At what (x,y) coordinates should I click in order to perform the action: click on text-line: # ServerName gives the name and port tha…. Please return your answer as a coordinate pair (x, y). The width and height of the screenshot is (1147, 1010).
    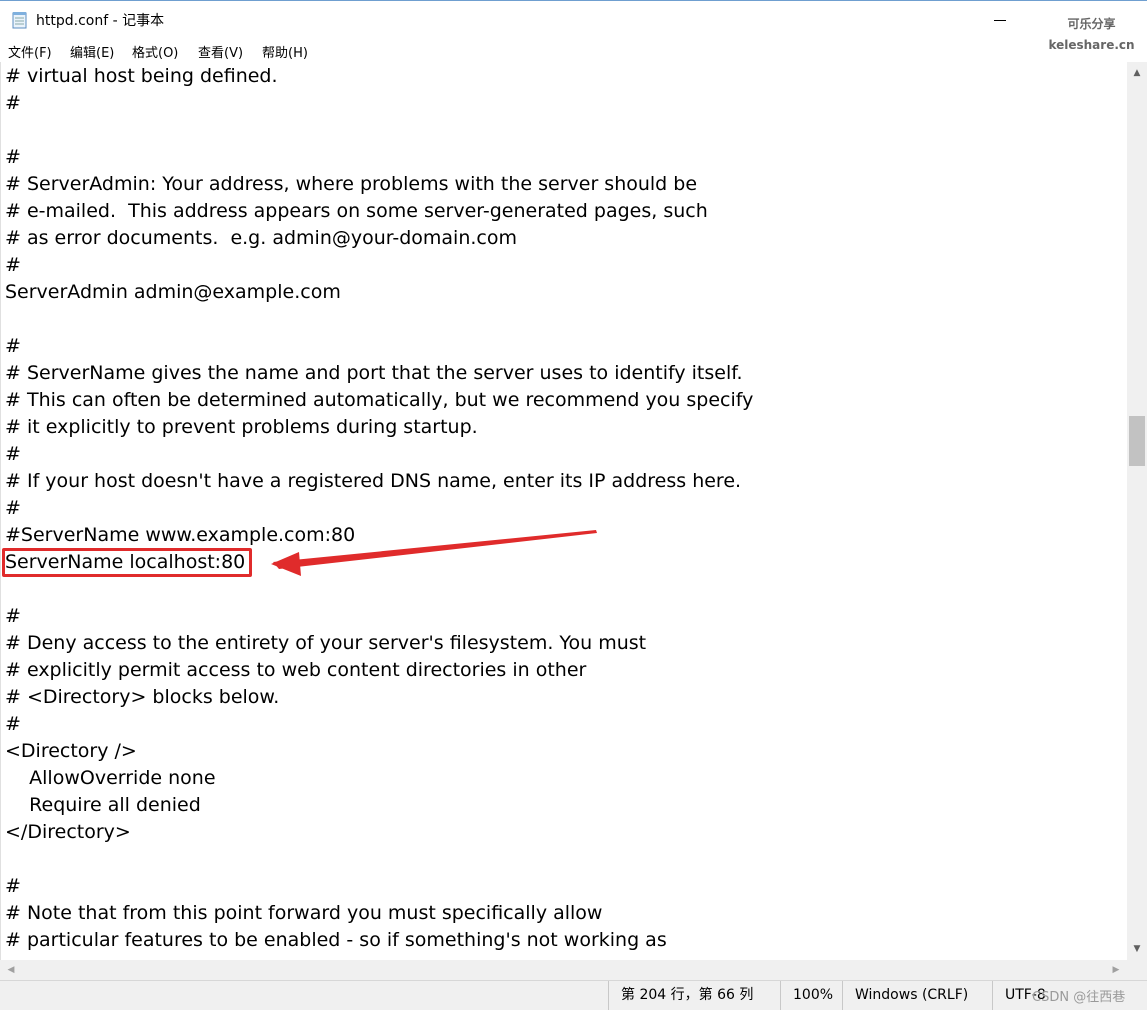
    Looking at the image, I should click on (374, 373).